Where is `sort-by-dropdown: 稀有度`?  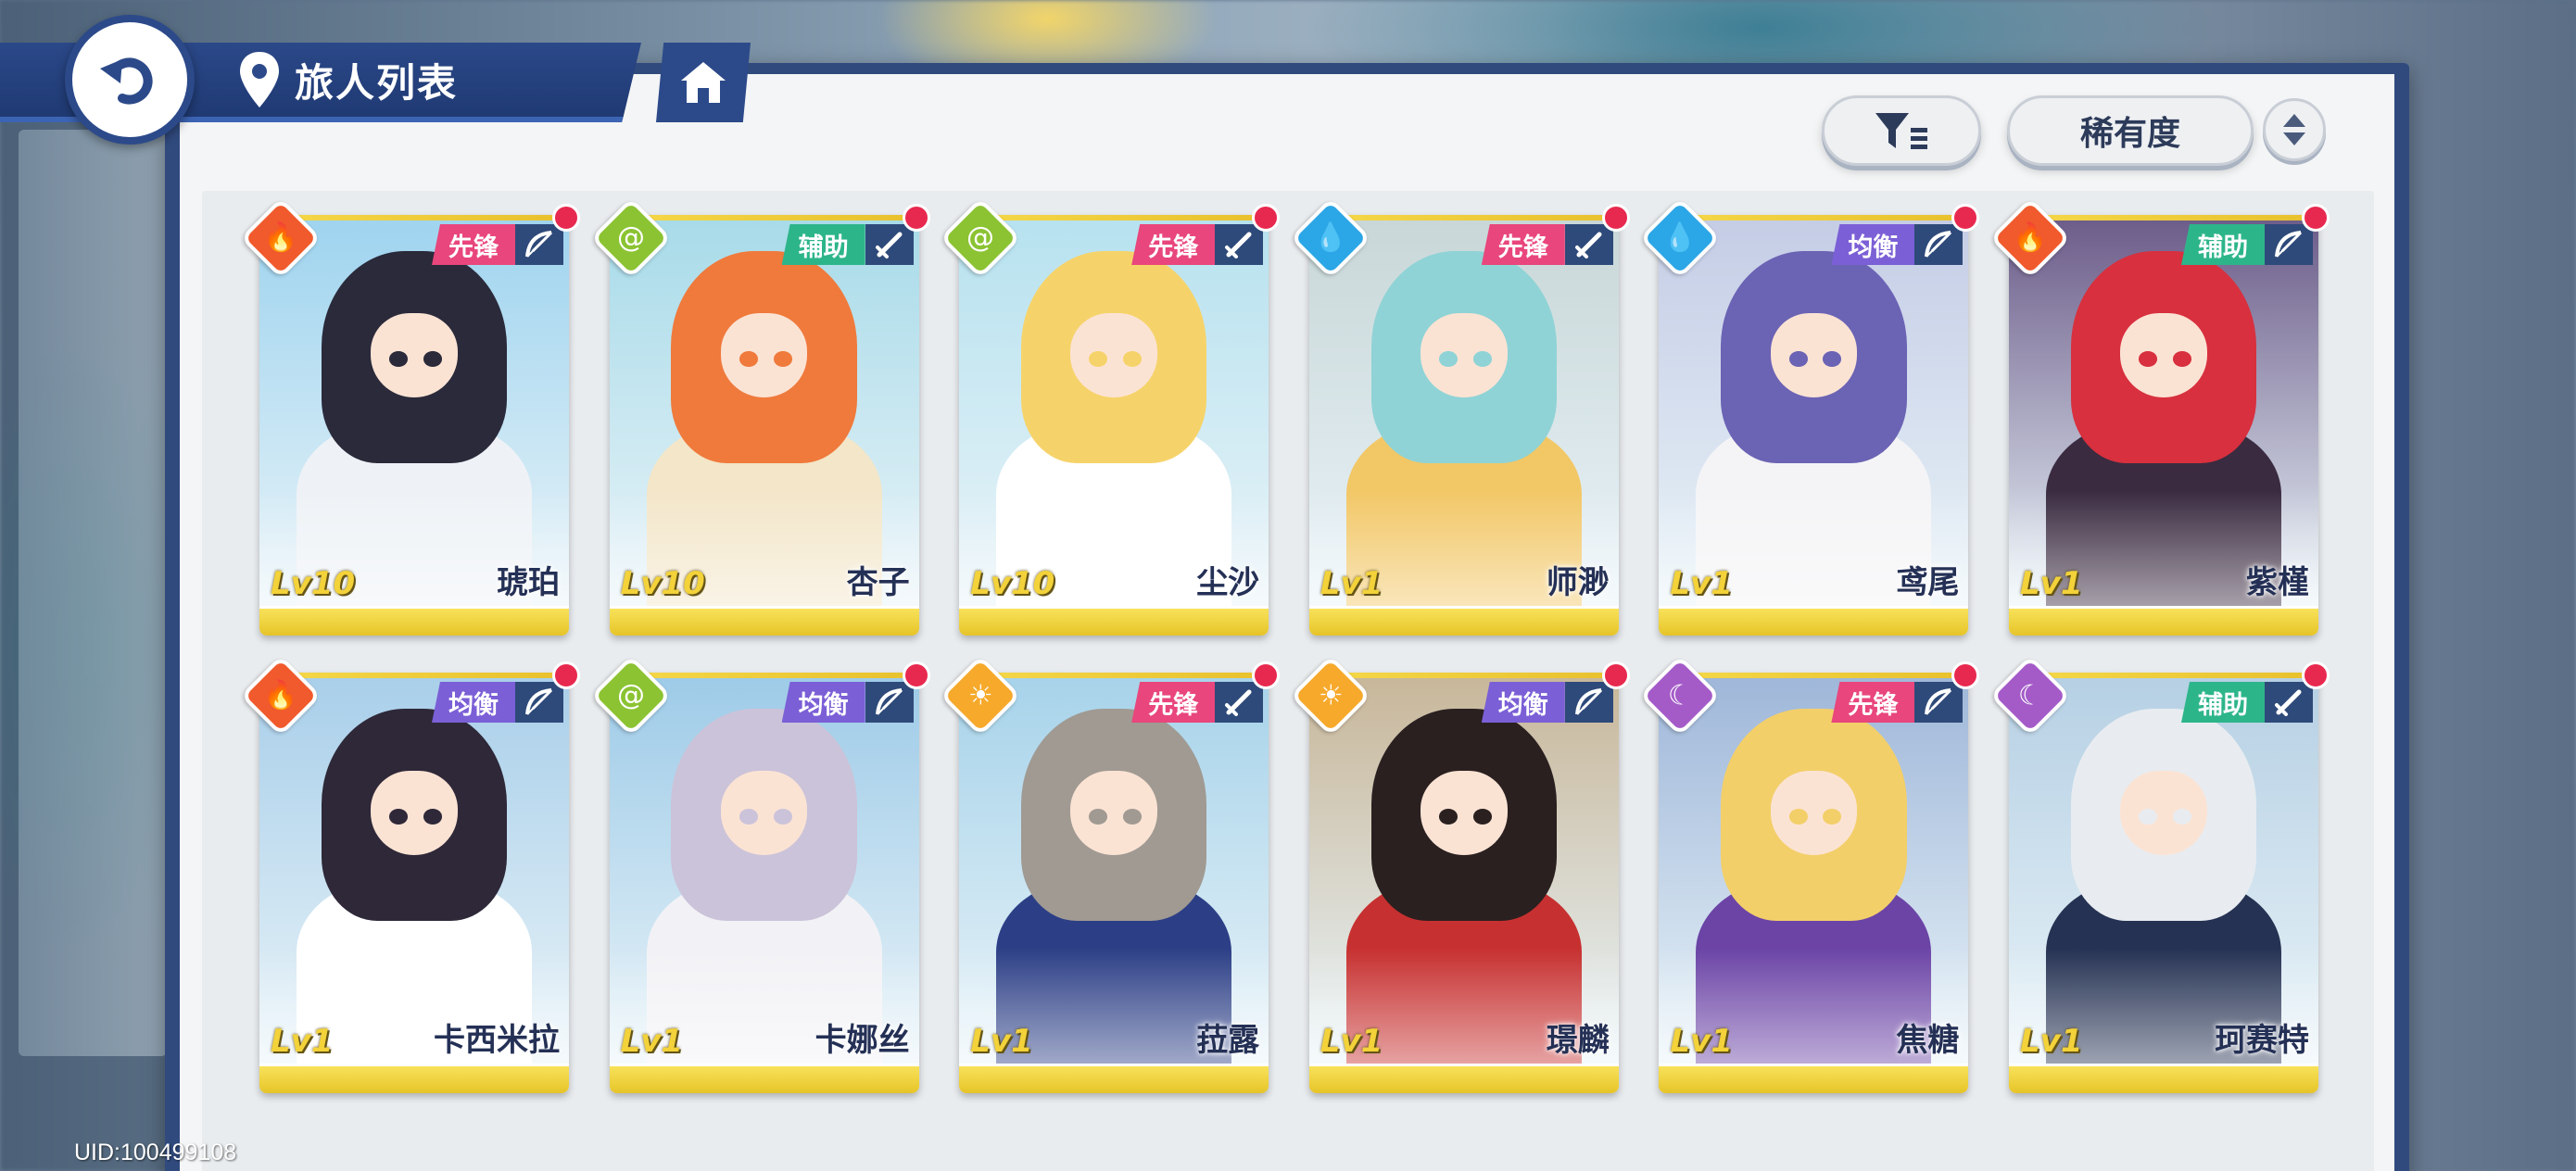
sort-by-dropdown: 稀有度 is located at coordinates (2131, 131).